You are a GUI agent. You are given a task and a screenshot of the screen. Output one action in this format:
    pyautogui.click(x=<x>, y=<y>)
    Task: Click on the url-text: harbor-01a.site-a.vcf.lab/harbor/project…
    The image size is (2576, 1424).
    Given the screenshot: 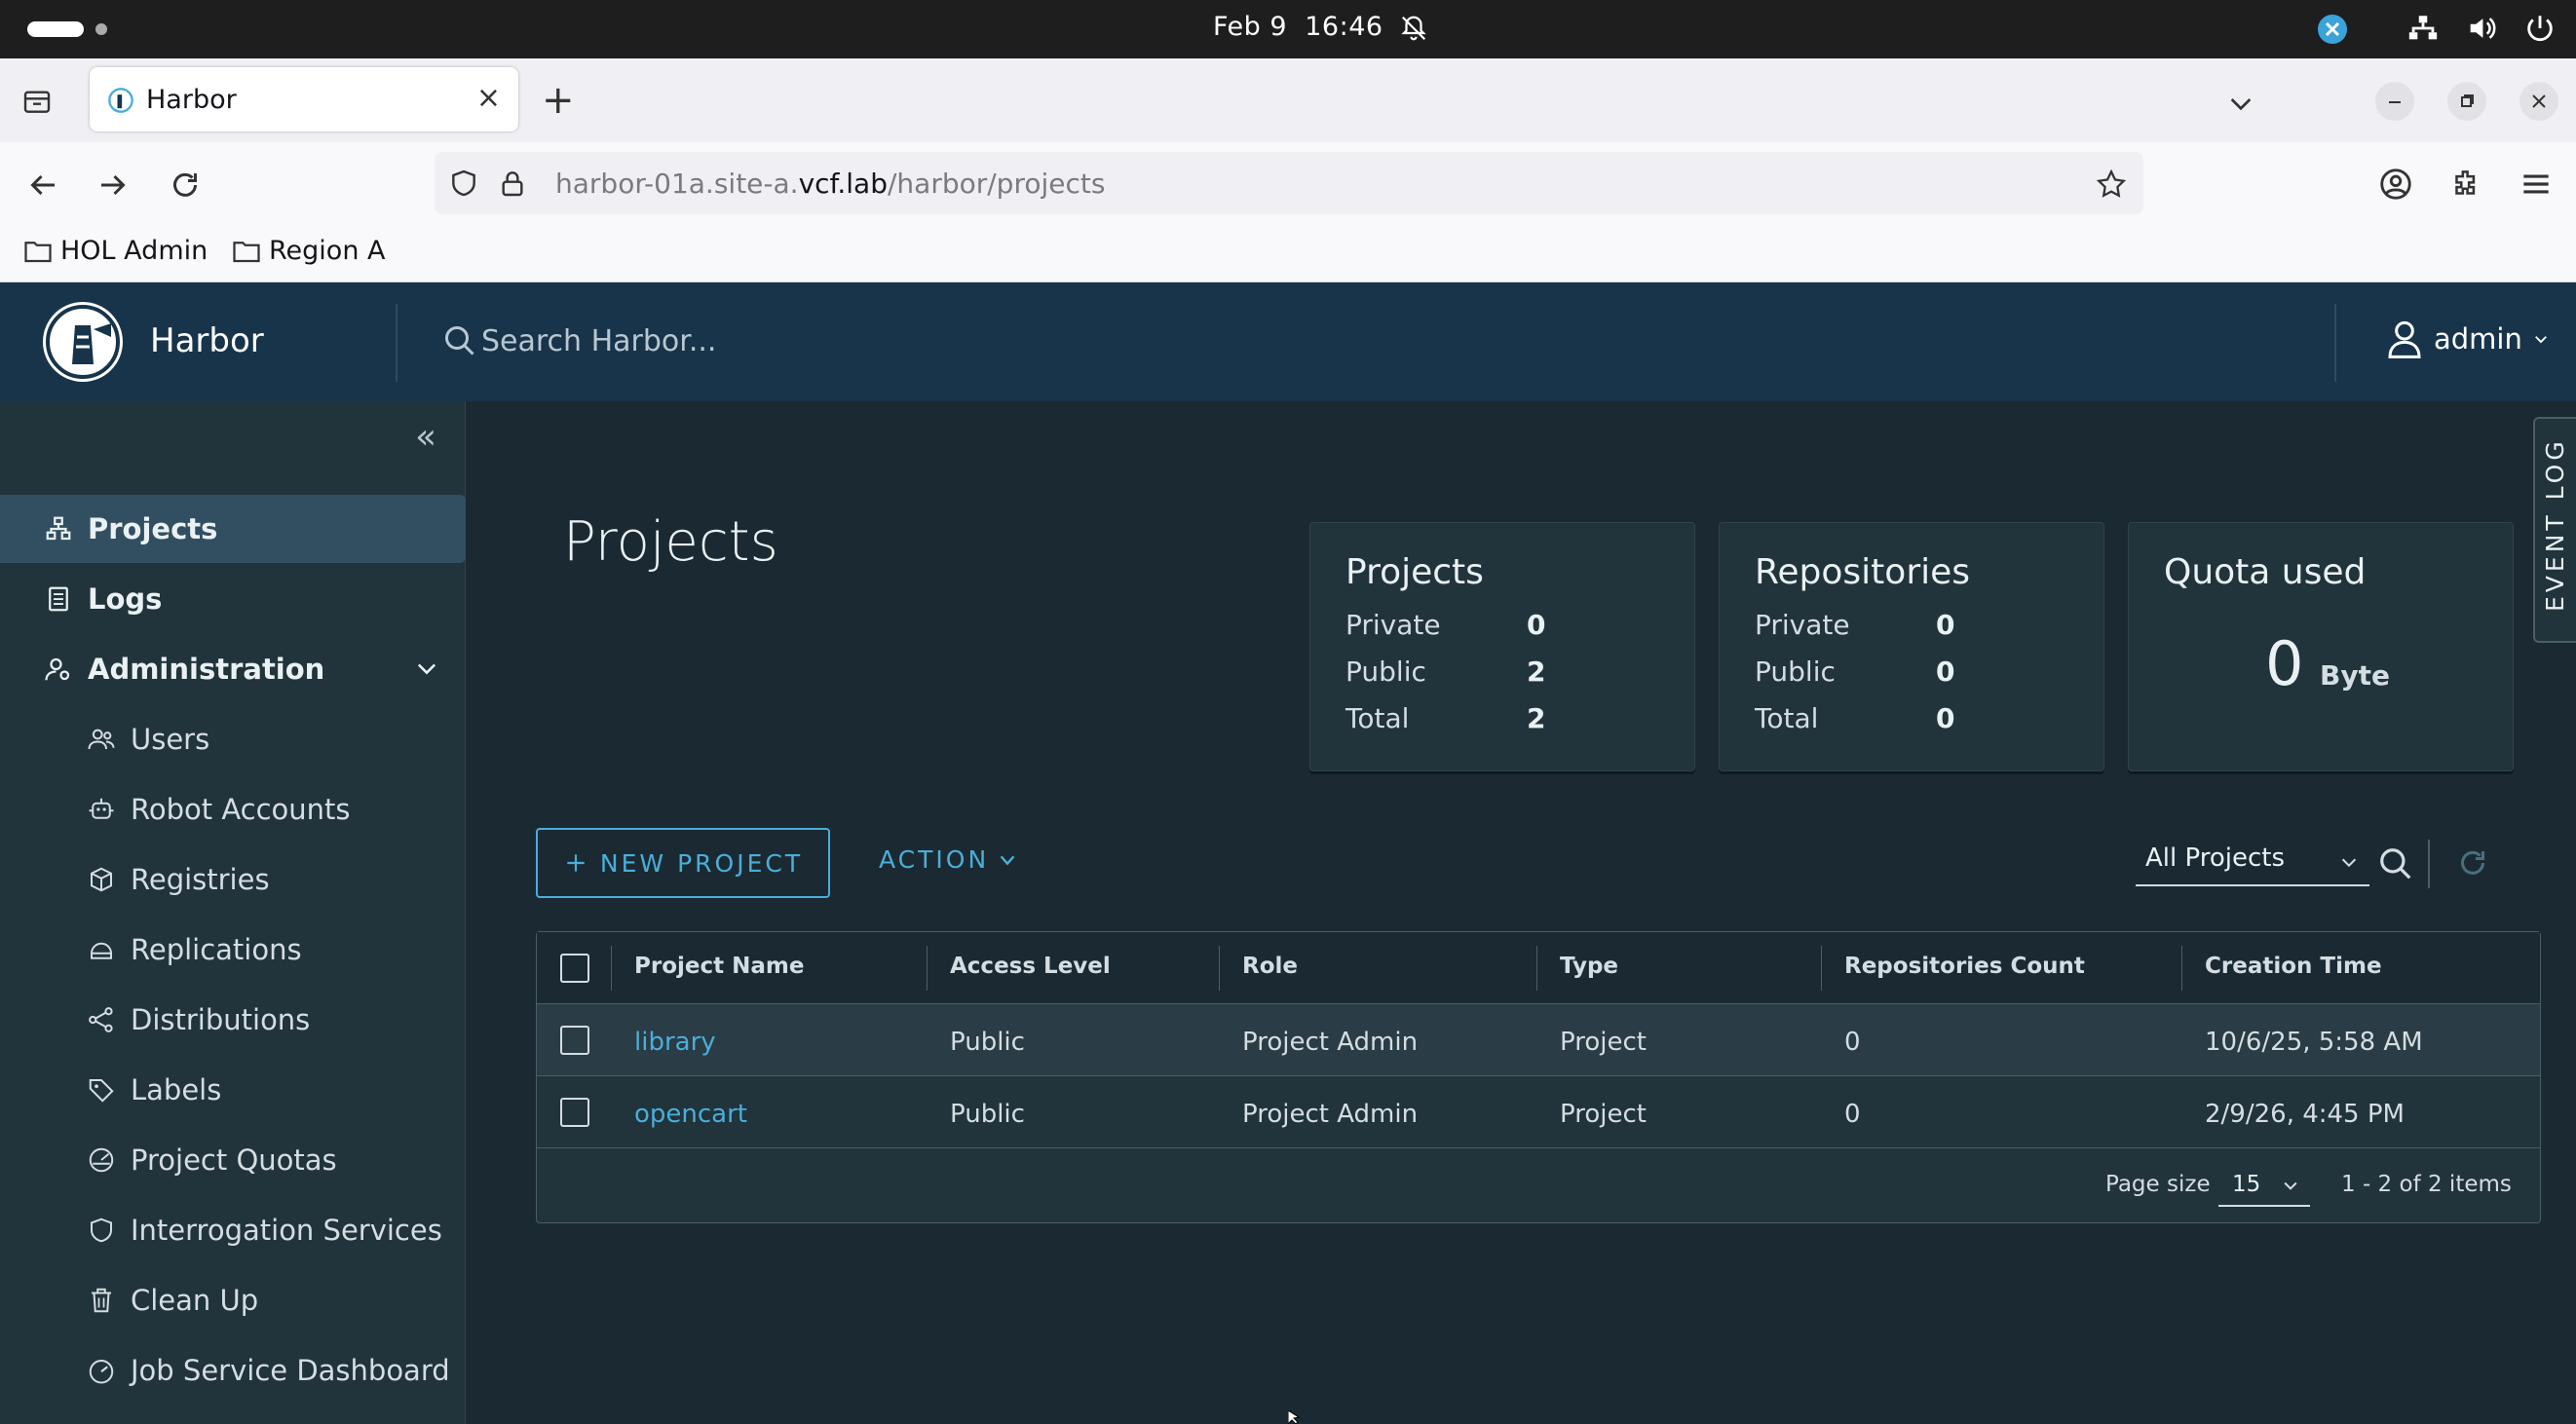 What is the action you would take?
    pyautogui.click(x=830, y=184)
    